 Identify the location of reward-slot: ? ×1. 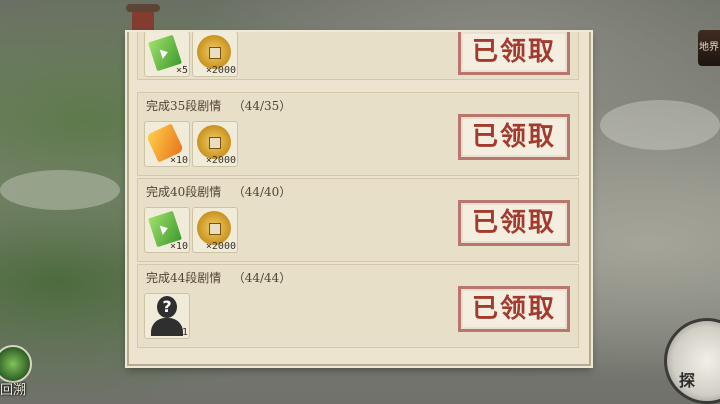
(167, 316).